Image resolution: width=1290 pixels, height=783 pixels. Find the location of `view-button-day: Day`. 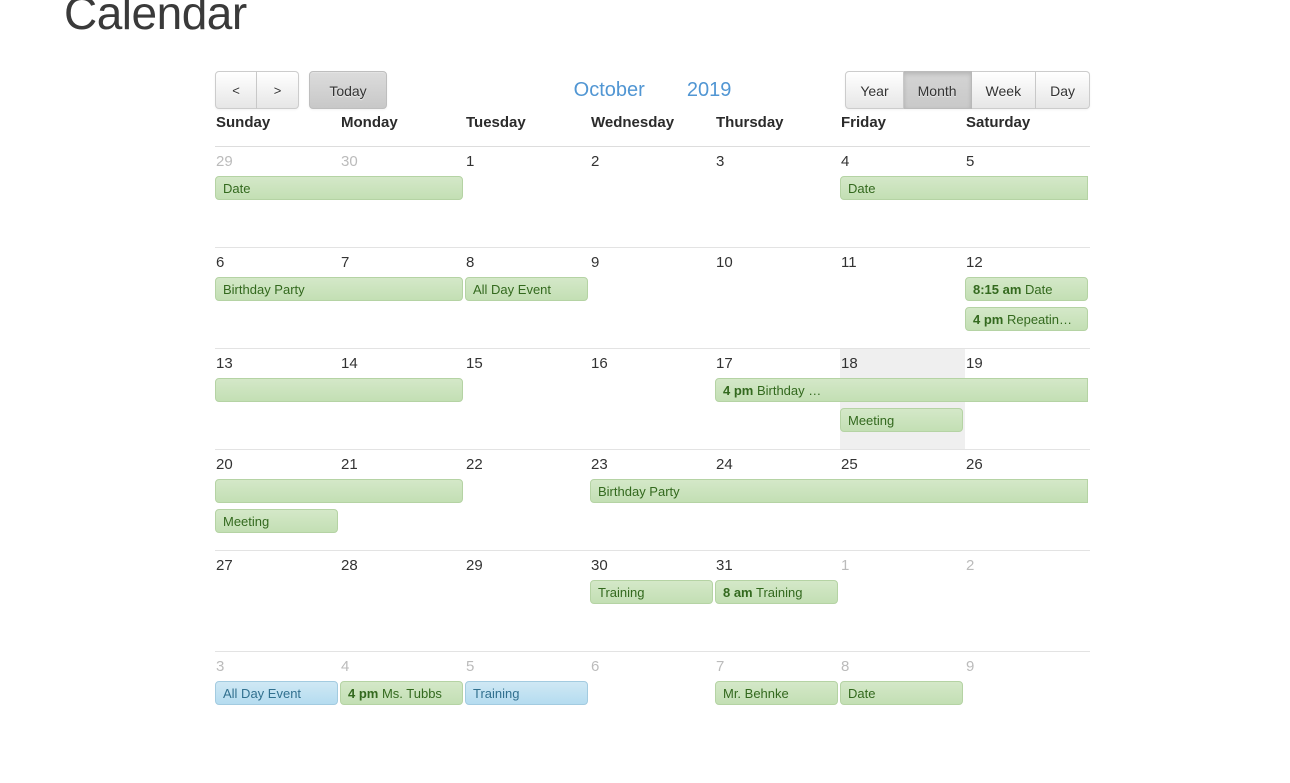

view-button-day: Day is located at coordinates (1063, 90).